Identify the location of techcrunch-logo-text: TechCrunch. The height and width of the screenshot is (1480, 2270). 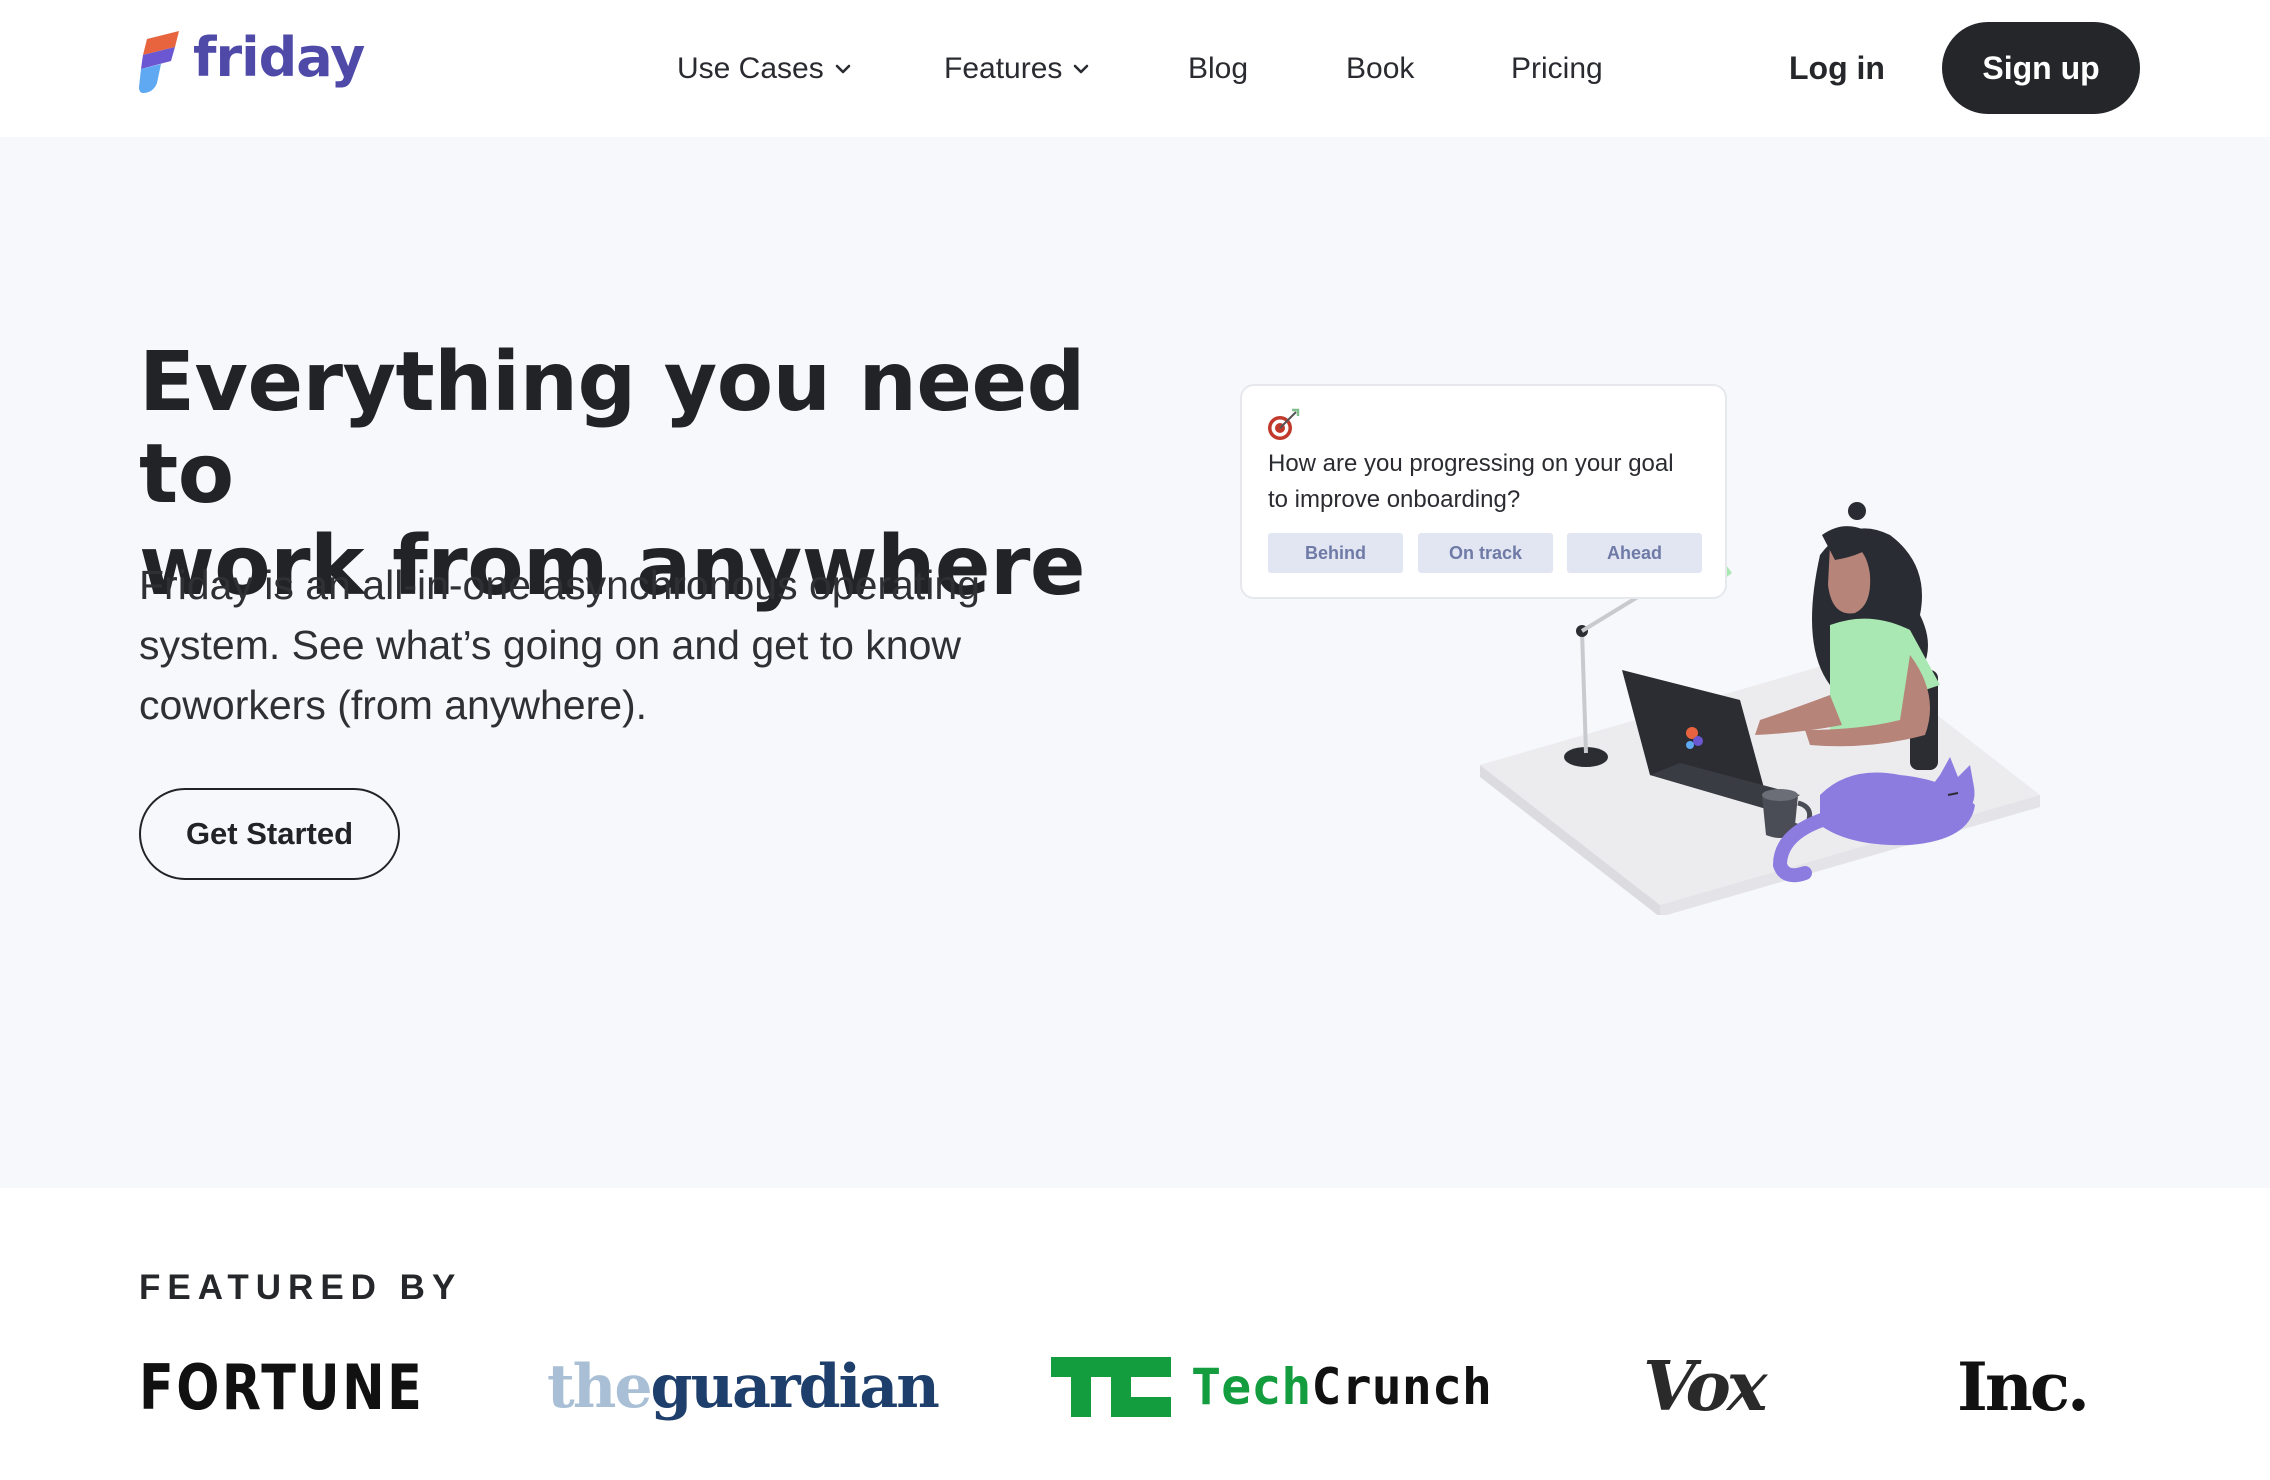
(1341, 1387).